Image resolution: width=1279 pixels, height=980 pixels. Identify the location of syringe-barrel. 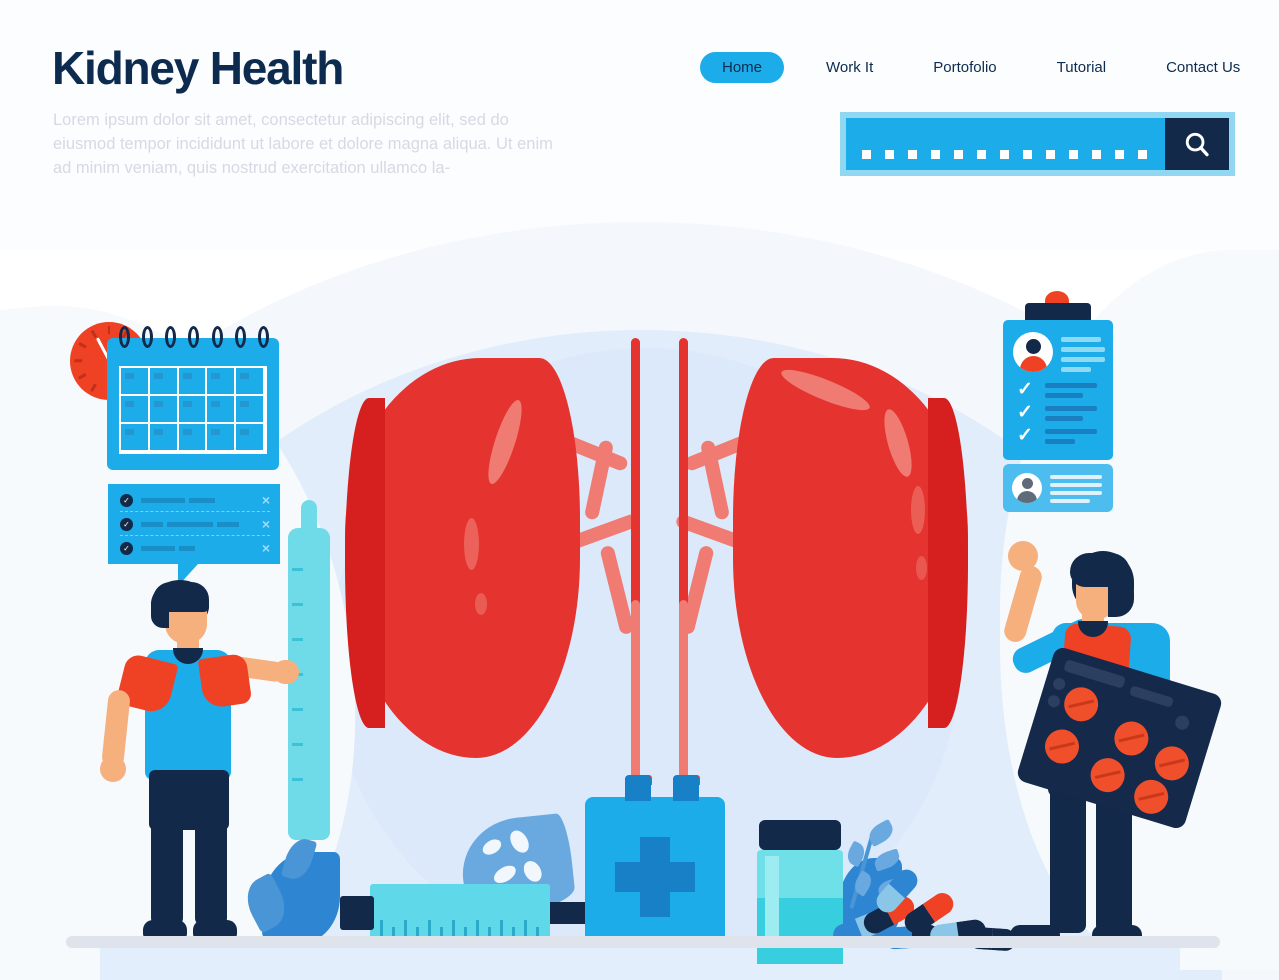
(460, 913).